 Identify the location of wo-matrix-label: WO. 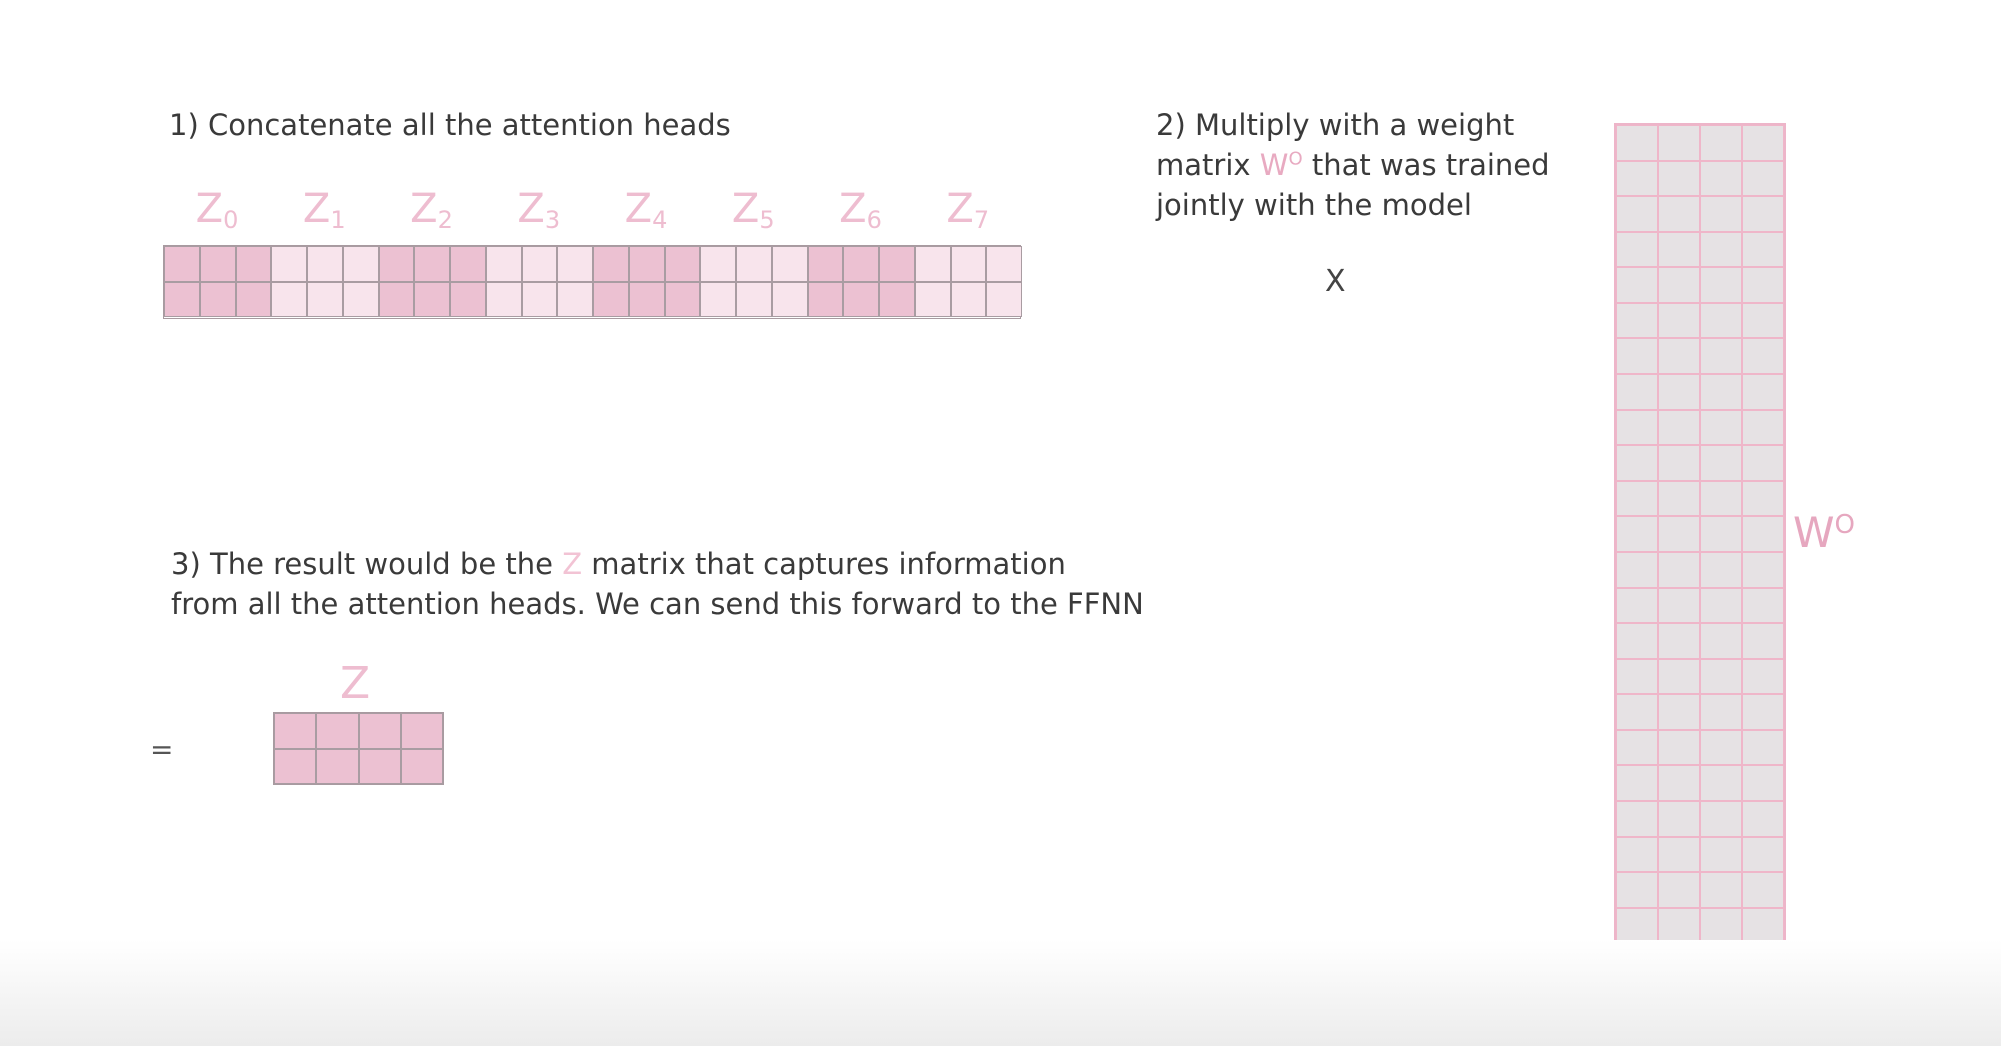
(1824, 532).